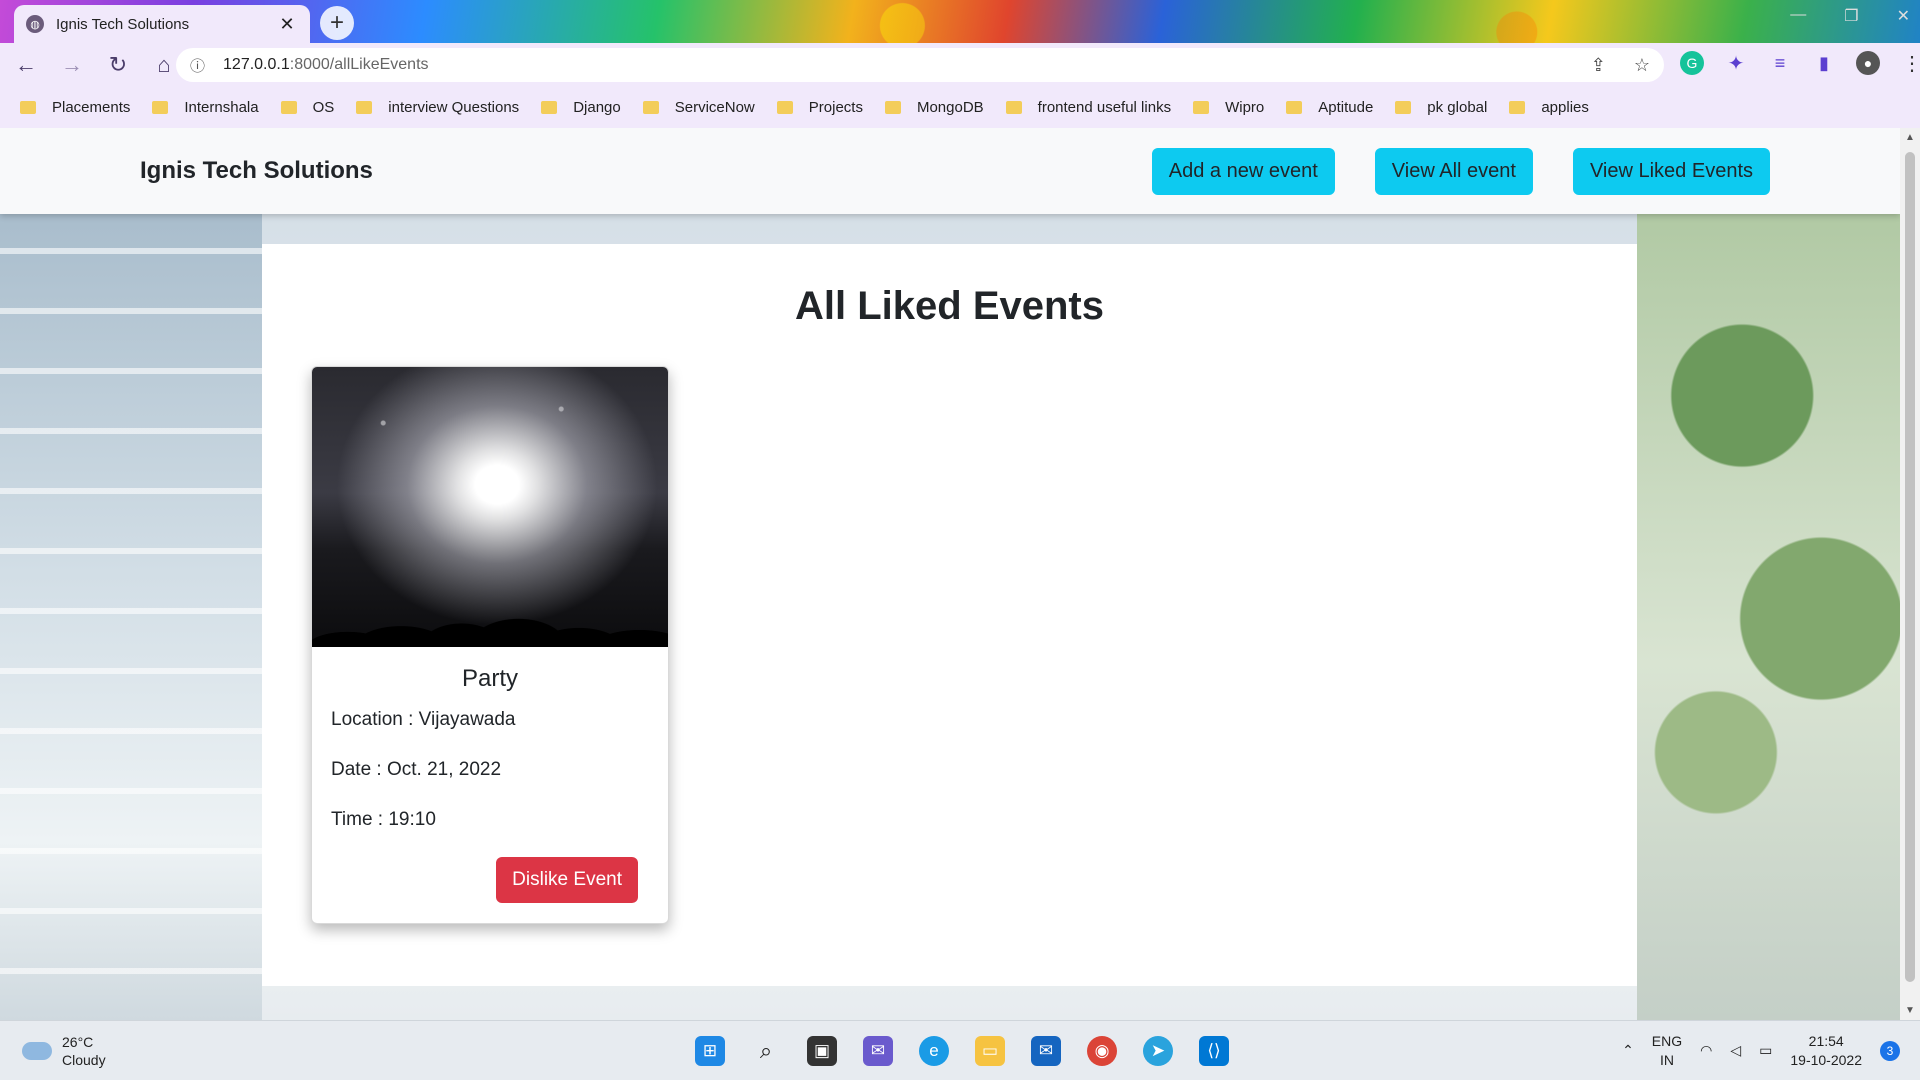 This screenshot has width=1920, height=1080. Describe the element at coordinates (1706, 1050) in the screenshot. I see `wifi-icon: ◠` at that location.